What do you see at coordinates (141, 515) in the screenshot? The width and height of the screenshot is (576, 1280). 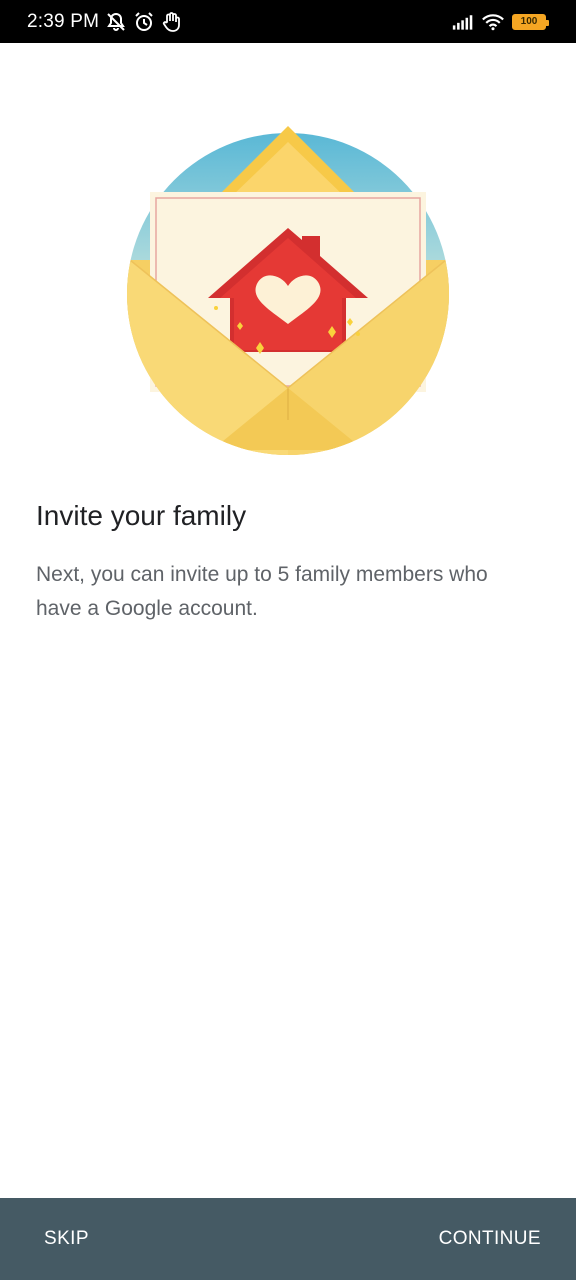 I see `page-title: Invite your family` at bounding box center [141, 515].